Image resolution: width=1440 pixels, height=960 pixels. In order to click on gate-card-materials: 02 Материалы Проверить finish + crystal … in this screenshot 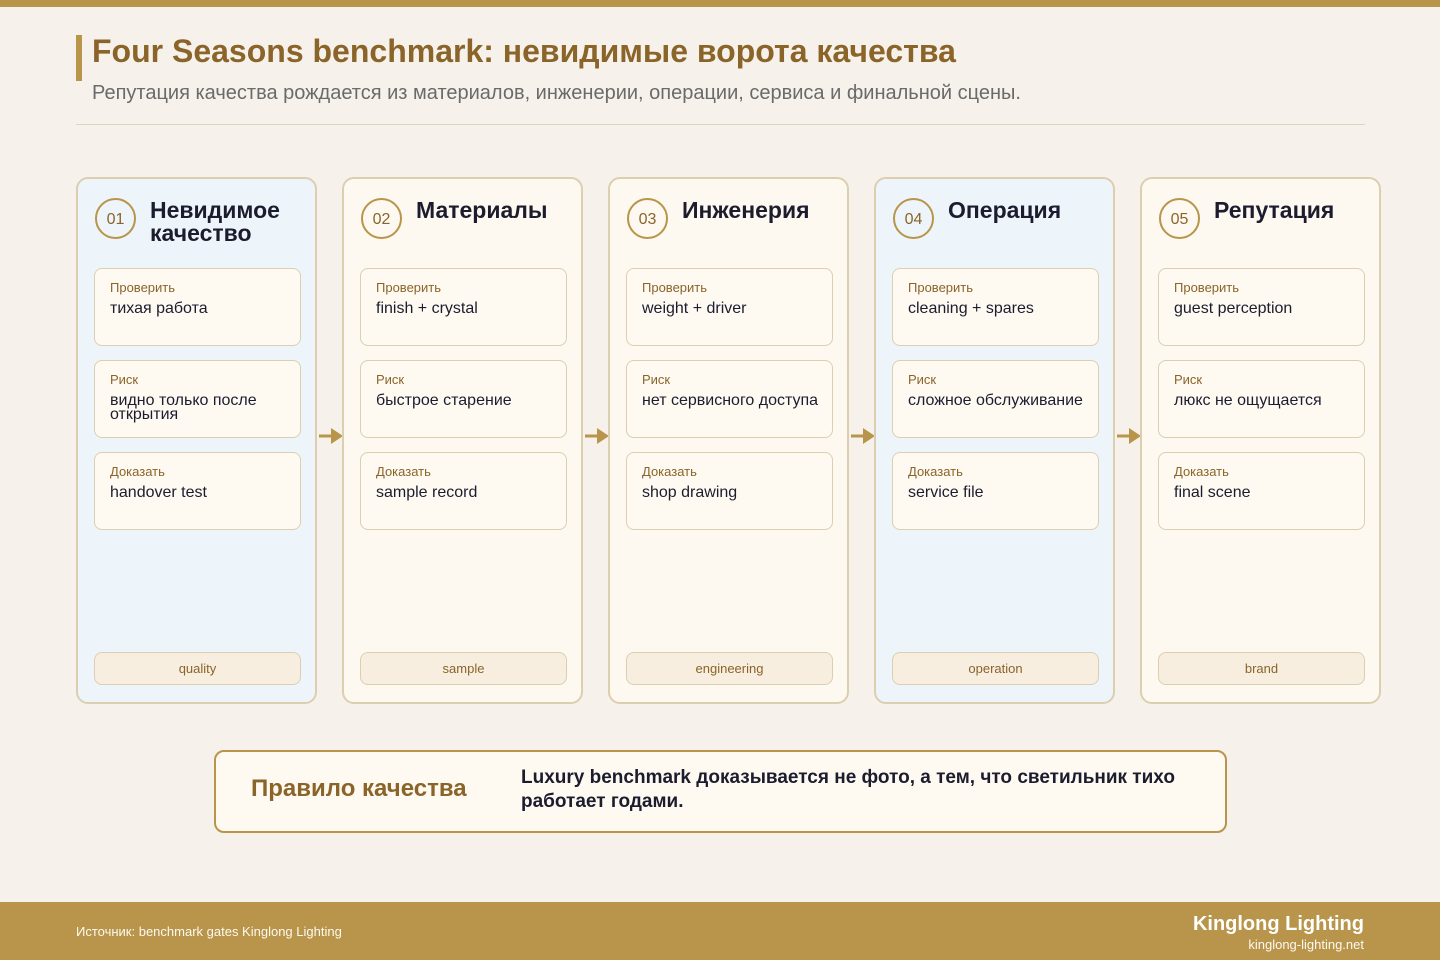, I will do `click(462, 440)`.